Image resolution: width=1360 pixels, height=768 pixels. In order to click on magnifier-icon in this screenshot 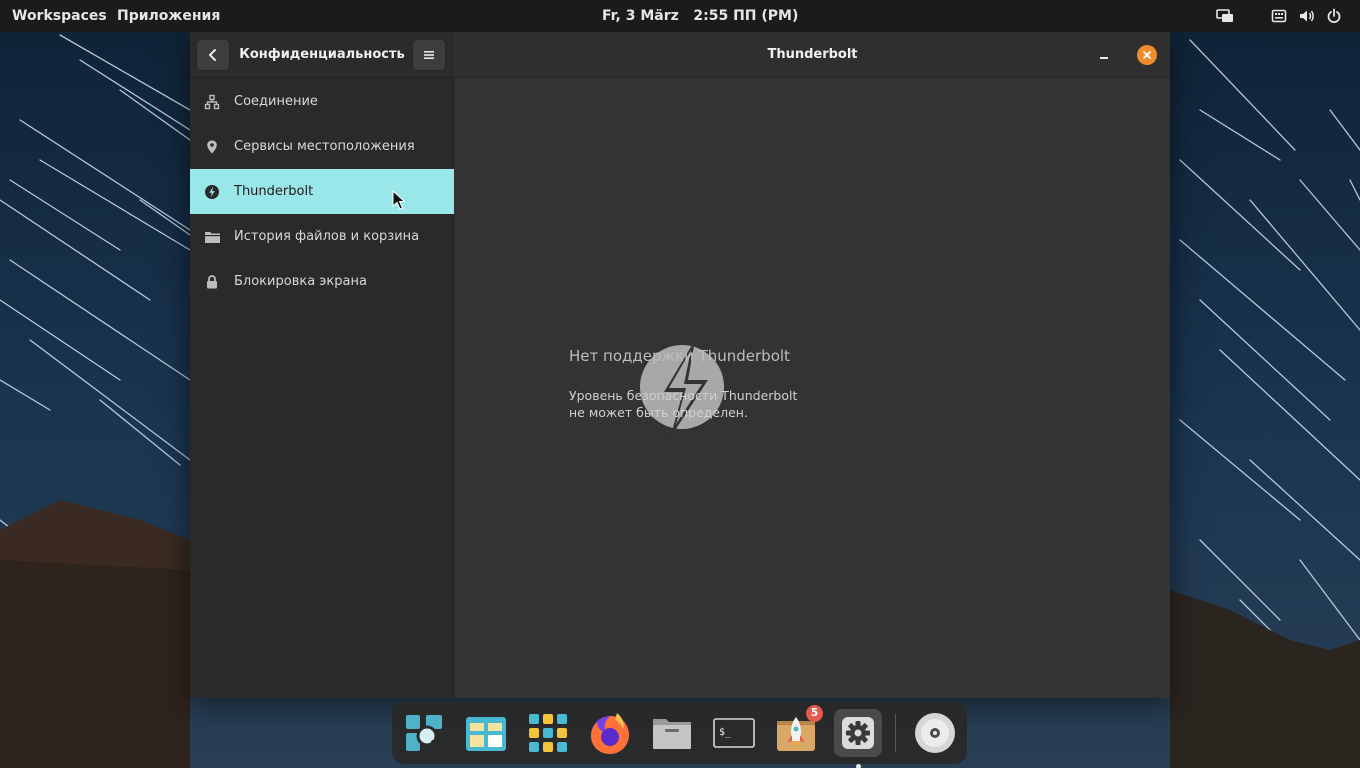, I will do `click(424, 733)`.